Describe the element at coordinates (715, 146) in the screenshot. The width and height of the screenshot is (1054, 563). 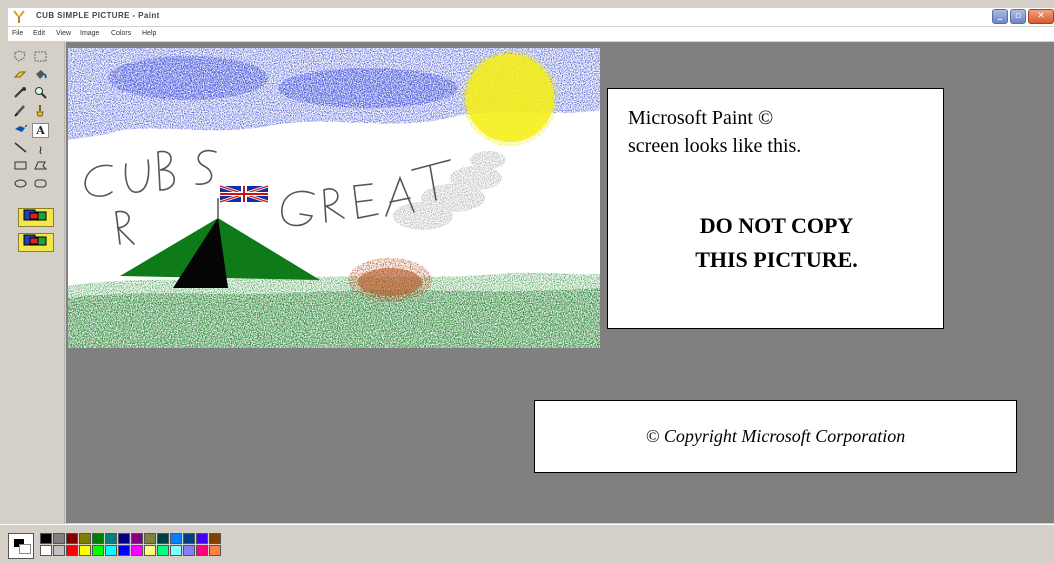
I see `note-line-2: screen looks like this.` at that location.